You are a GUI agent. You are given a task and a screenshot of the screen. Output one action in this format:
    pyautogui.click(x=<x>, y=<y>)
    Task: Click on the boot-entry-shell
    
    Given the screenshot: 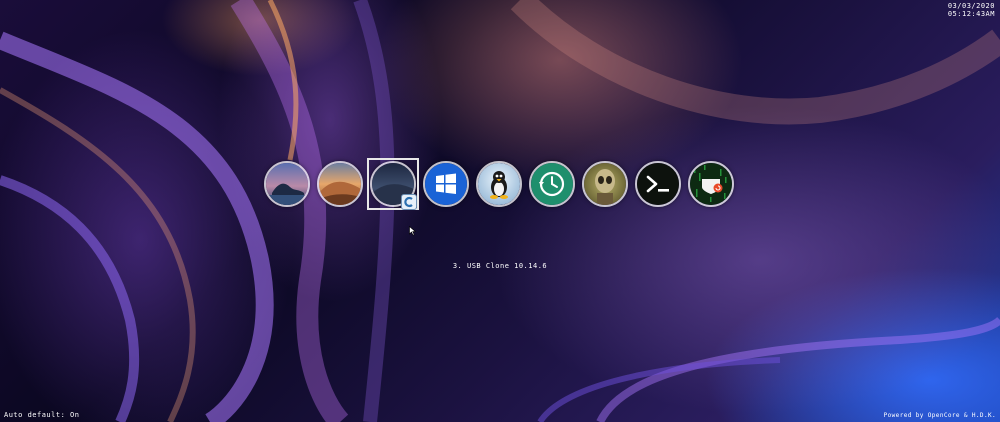 What is the action you would take?
    pyautogui.click(x=658, y=184)
    